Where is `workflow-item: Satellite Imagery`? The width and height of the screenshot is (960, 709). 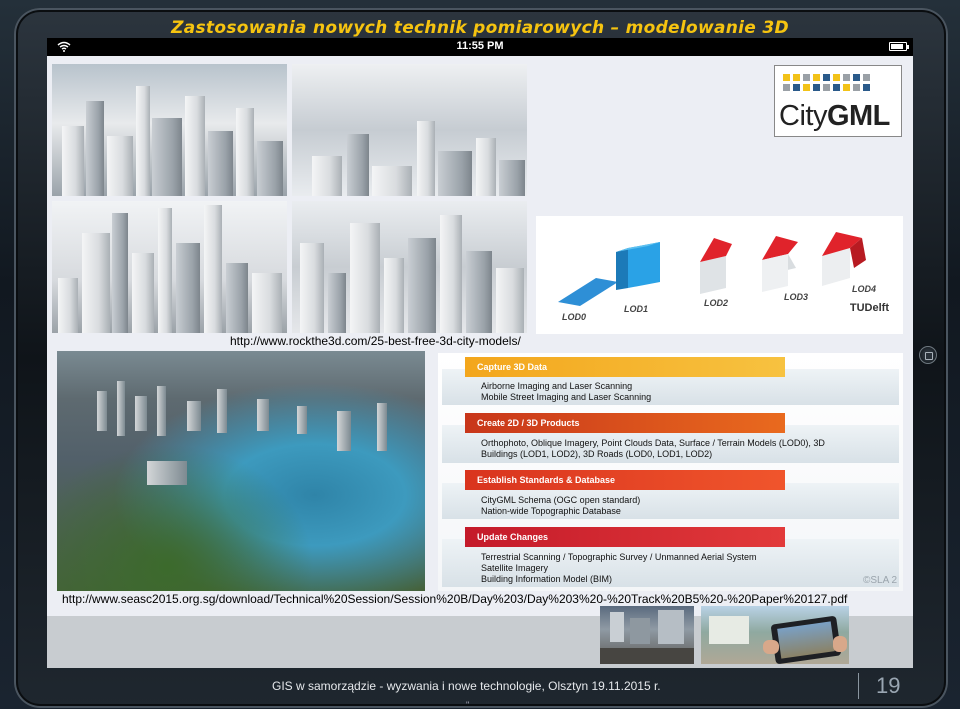 workflow-item: Satellite Imagery is located at coordinates (515, 568).